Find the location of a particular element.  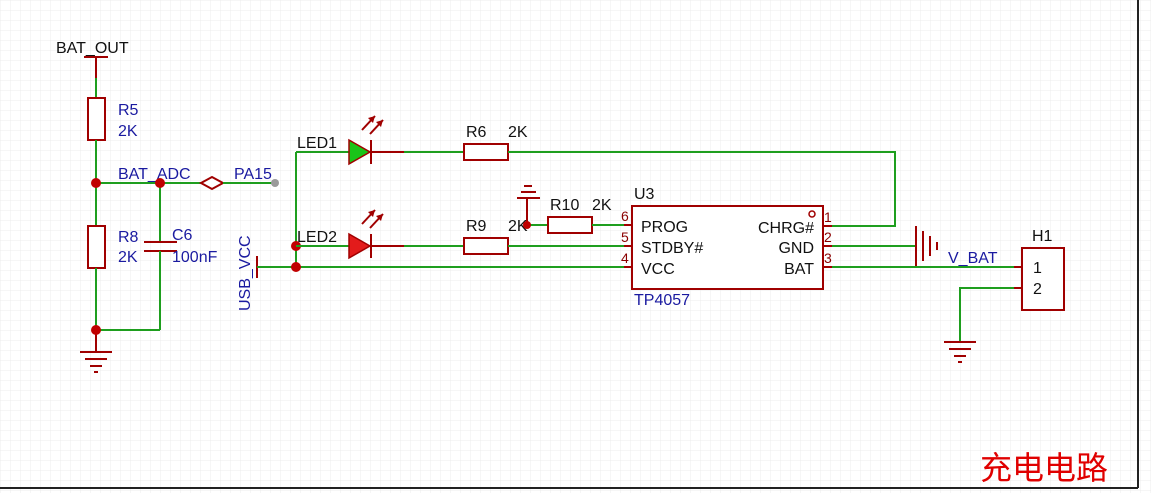

svg-text: VCC is located at coordinates (658, 269).